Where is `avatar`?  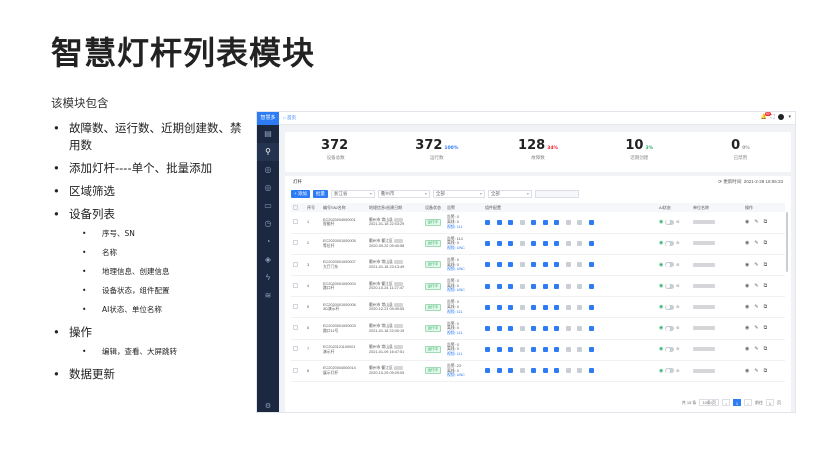
avatar is located at coordinates (781, 117).